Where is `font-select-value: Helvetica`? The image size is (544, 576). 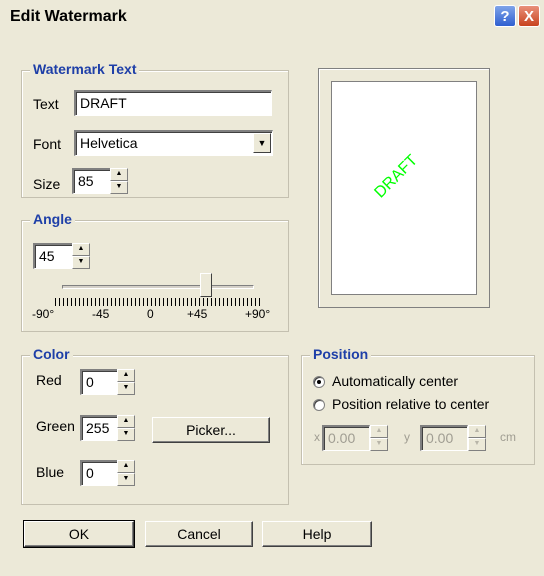 font-select-value: Helvetica is located at coordinates (109, 143).